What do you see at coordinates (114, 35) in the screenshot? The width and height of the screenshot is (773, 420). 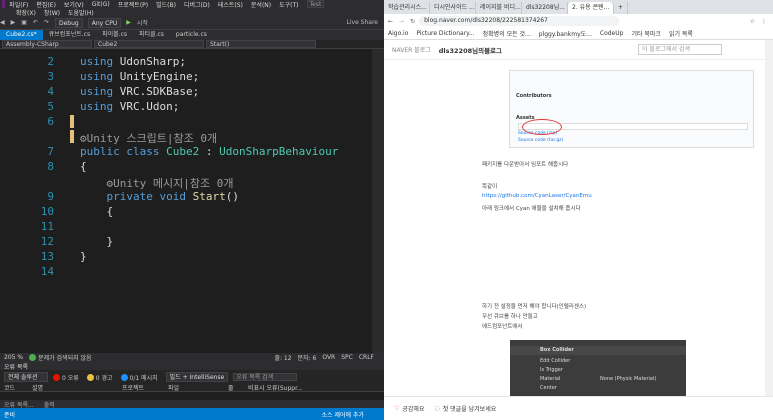 I see `editor-tab: 파이볼.cs` at bounding box center [114, 35].